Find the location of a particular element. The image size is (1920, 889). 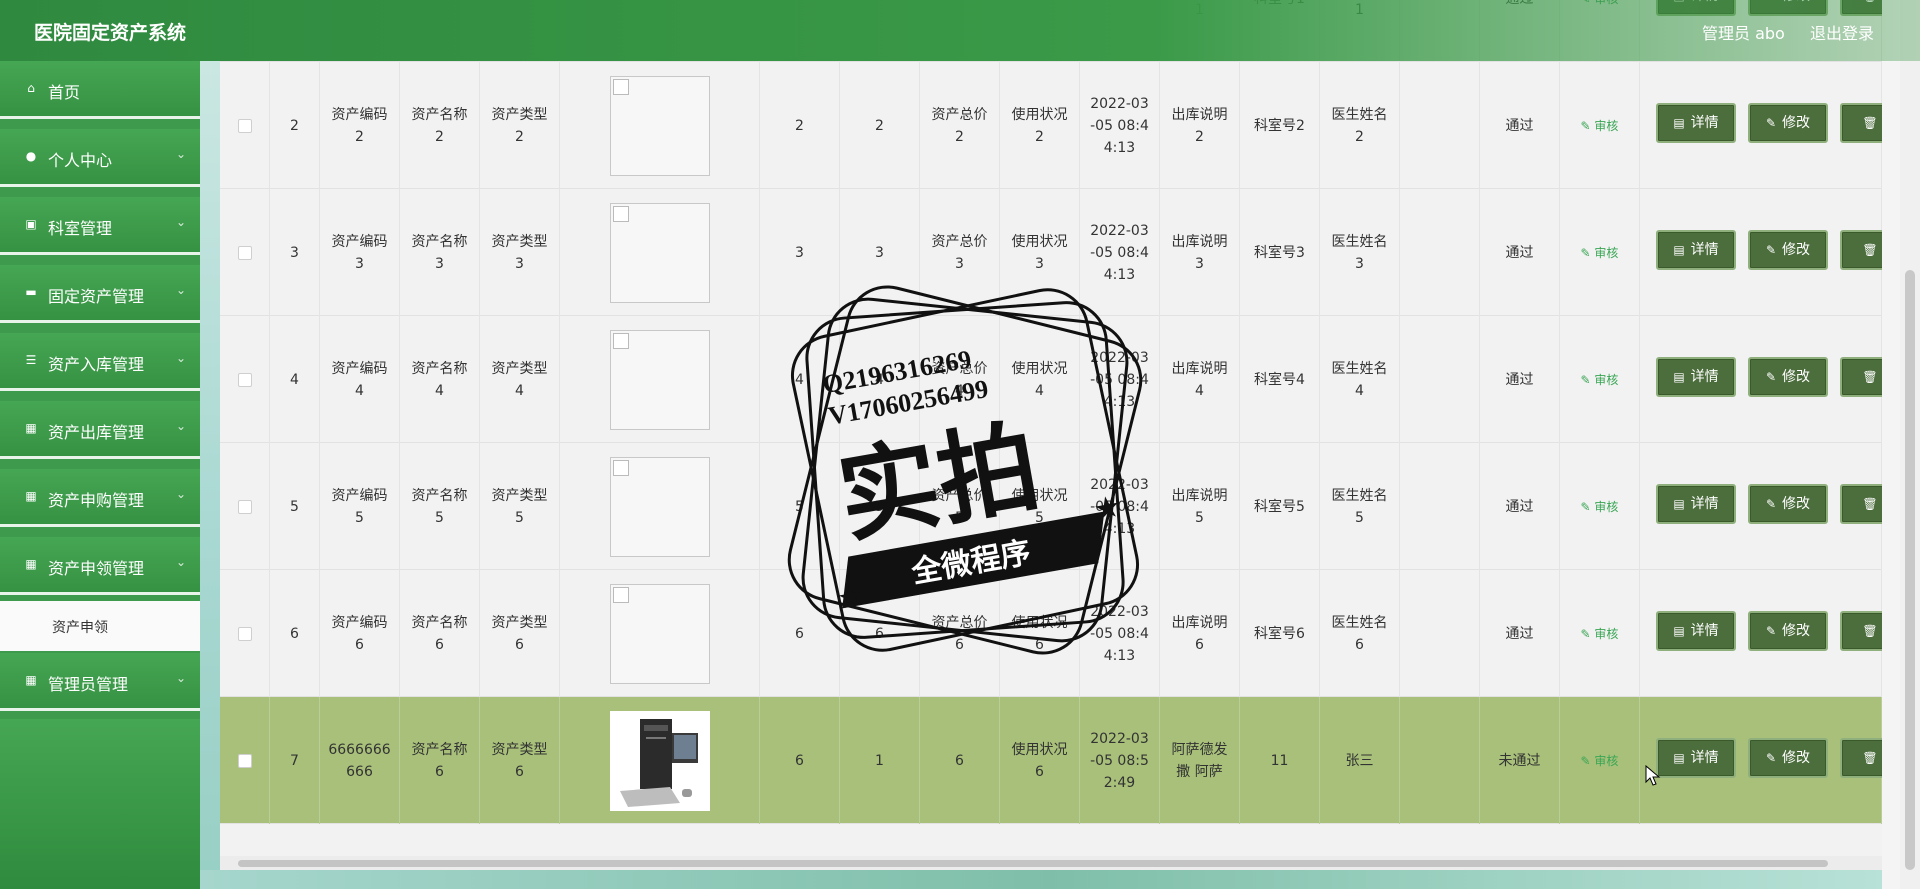

cell-count: 2 is located at coordinates (880, 125).